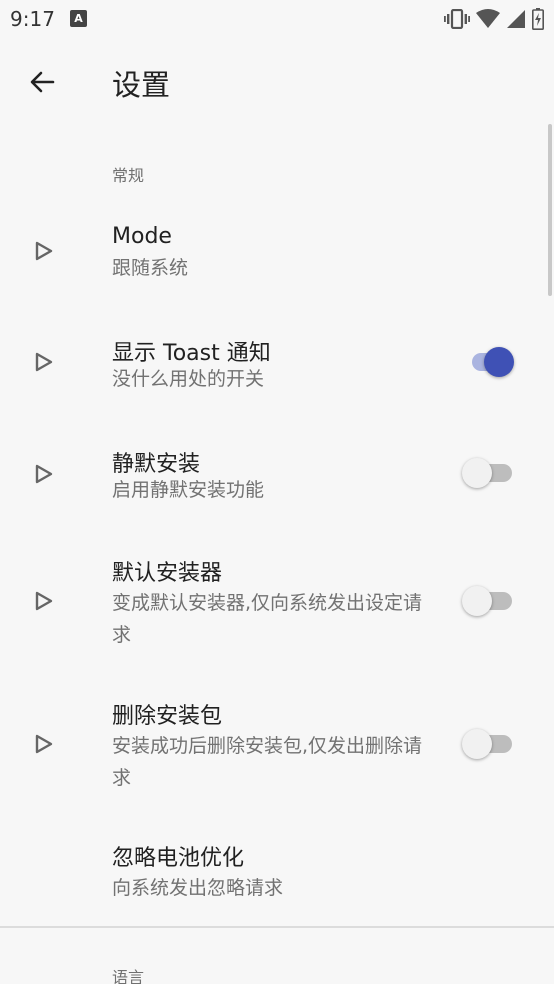 The height and width of the screenshot is (984, 554). I want to click on default-installer-switch, so click(488, 601).